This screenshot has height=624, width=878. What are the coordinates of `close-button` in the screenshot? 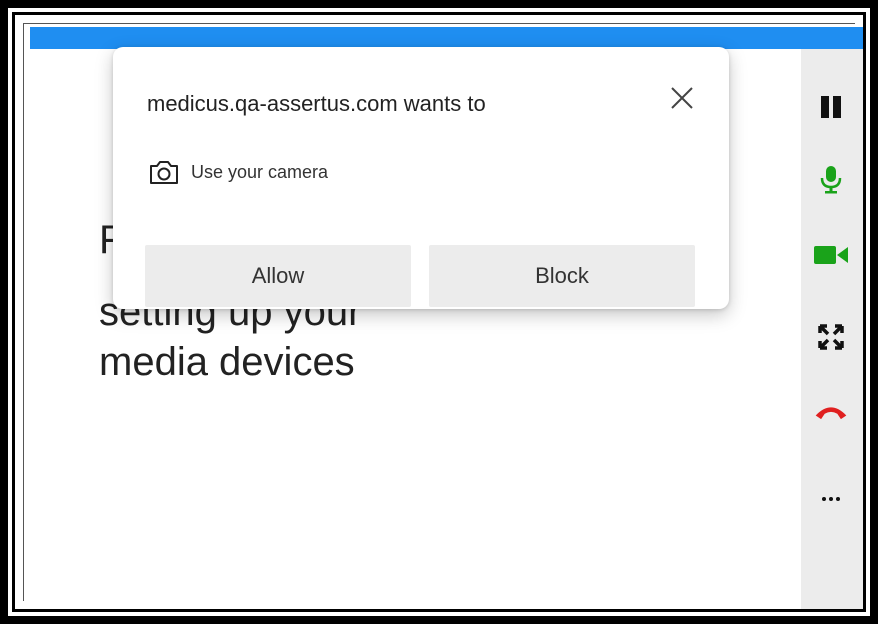 It's located at (682, 98).